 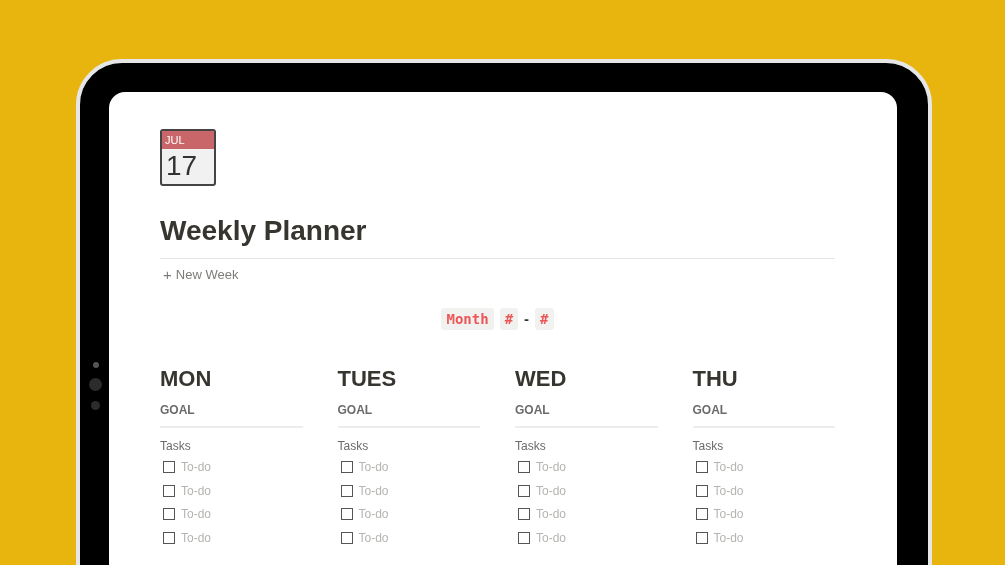 I want to click on day-heading: MON, so click(x=186, y=378).